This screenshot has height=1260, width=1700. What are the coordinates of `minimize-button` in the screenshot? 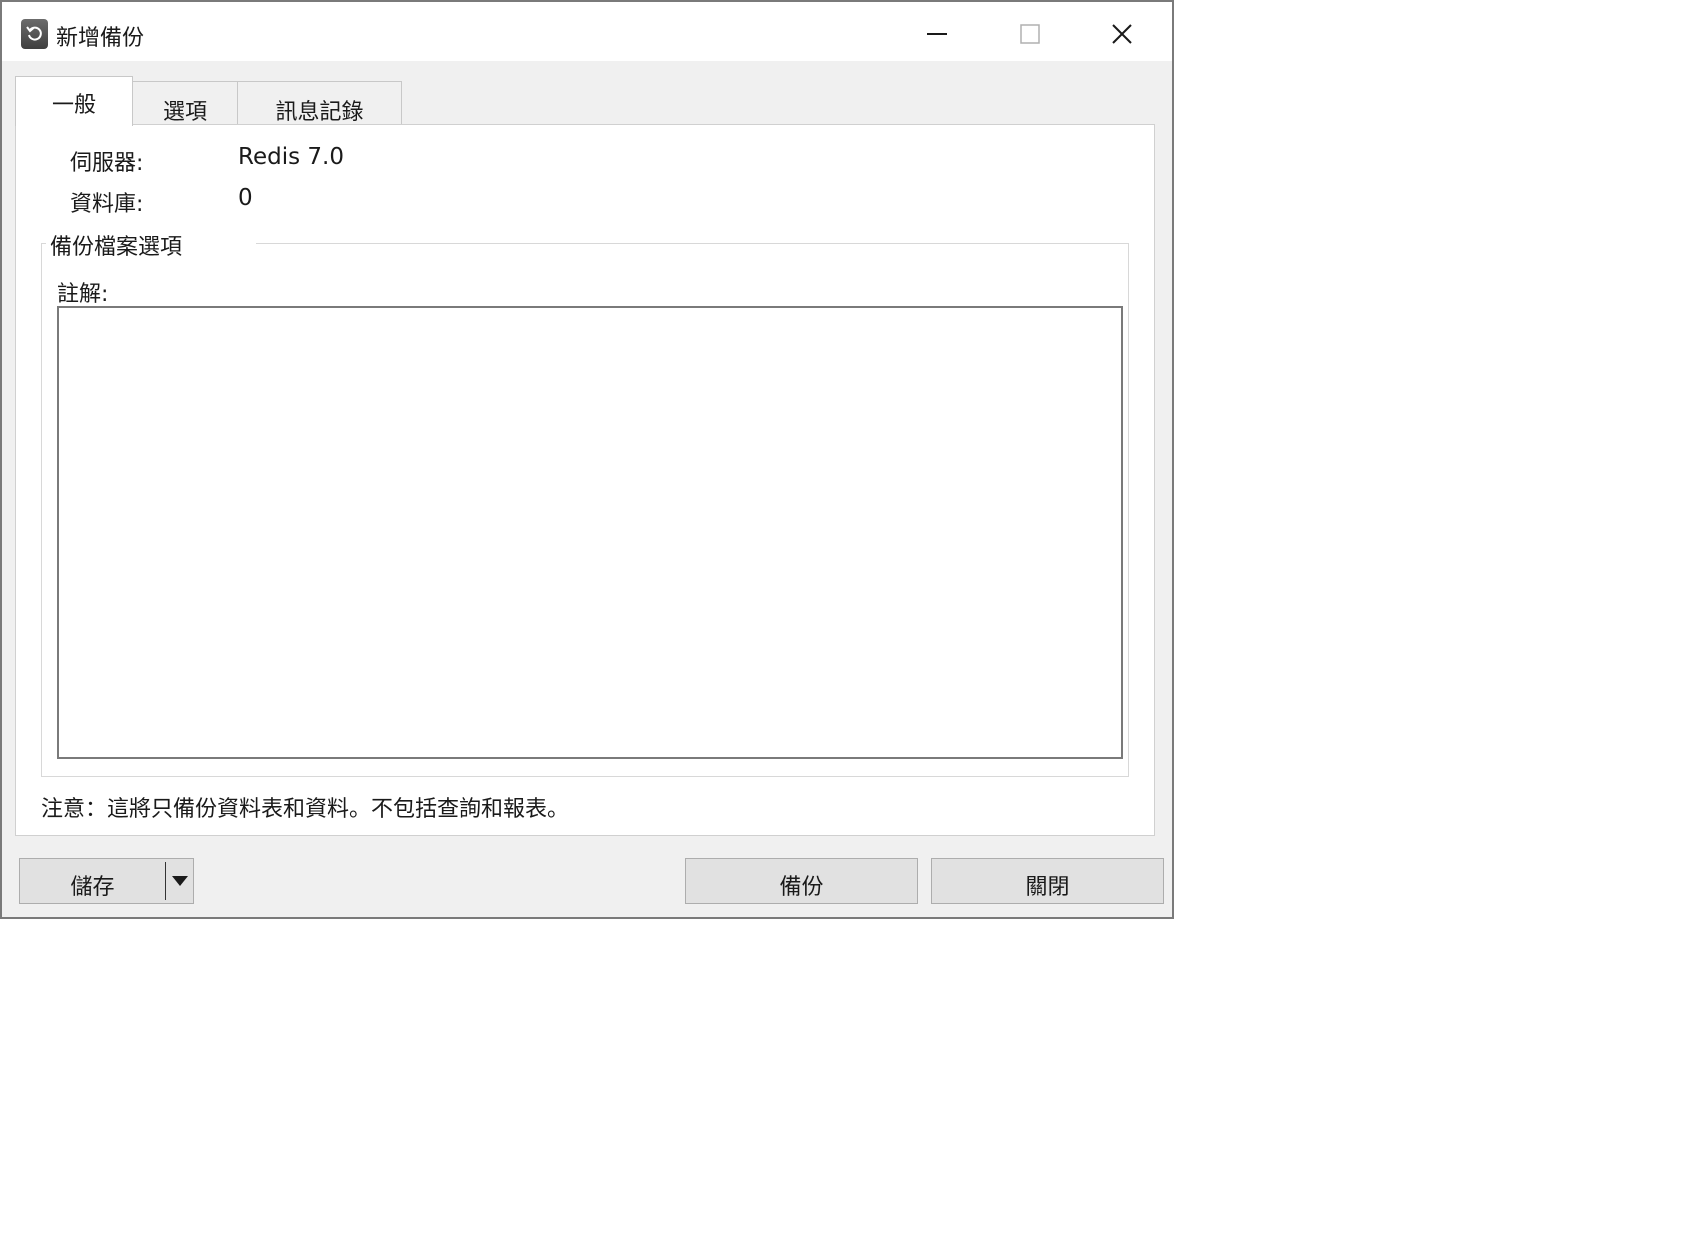 It's located at (937, 34).